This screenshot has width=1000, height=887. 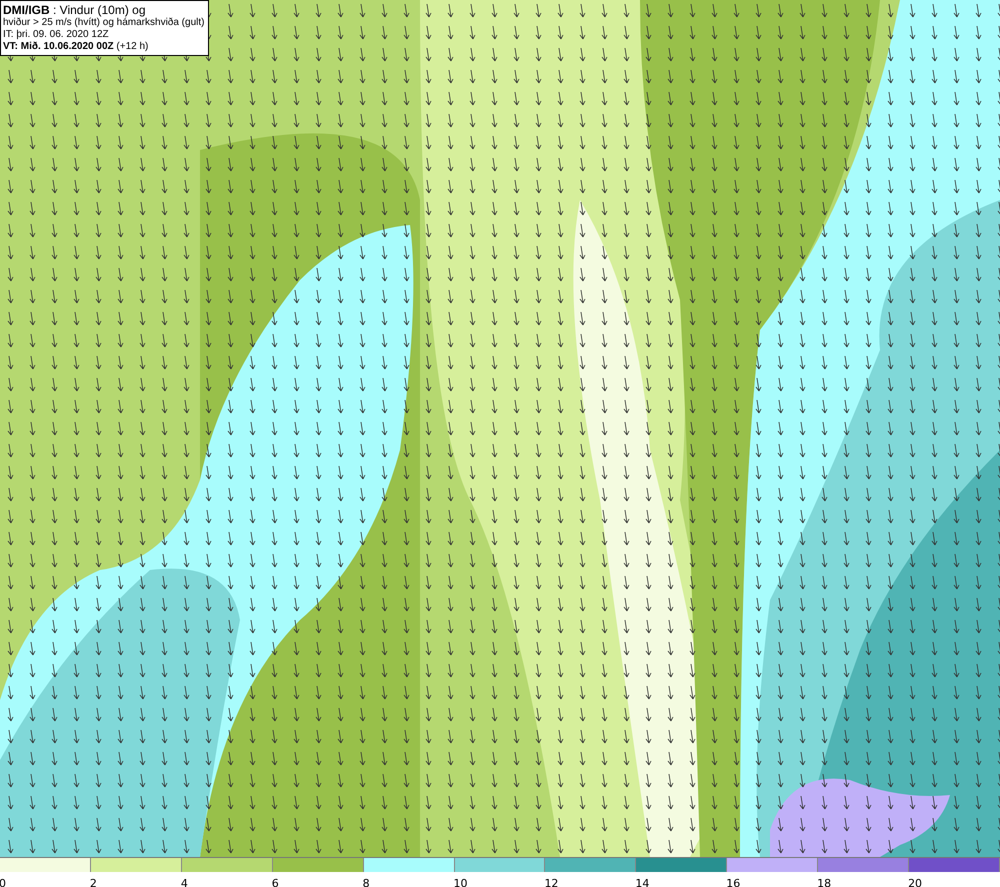 What do you see at coordinates (642, 882) in the screenshot?
I see `legend-label: 14` at bounding box center [642, 882].